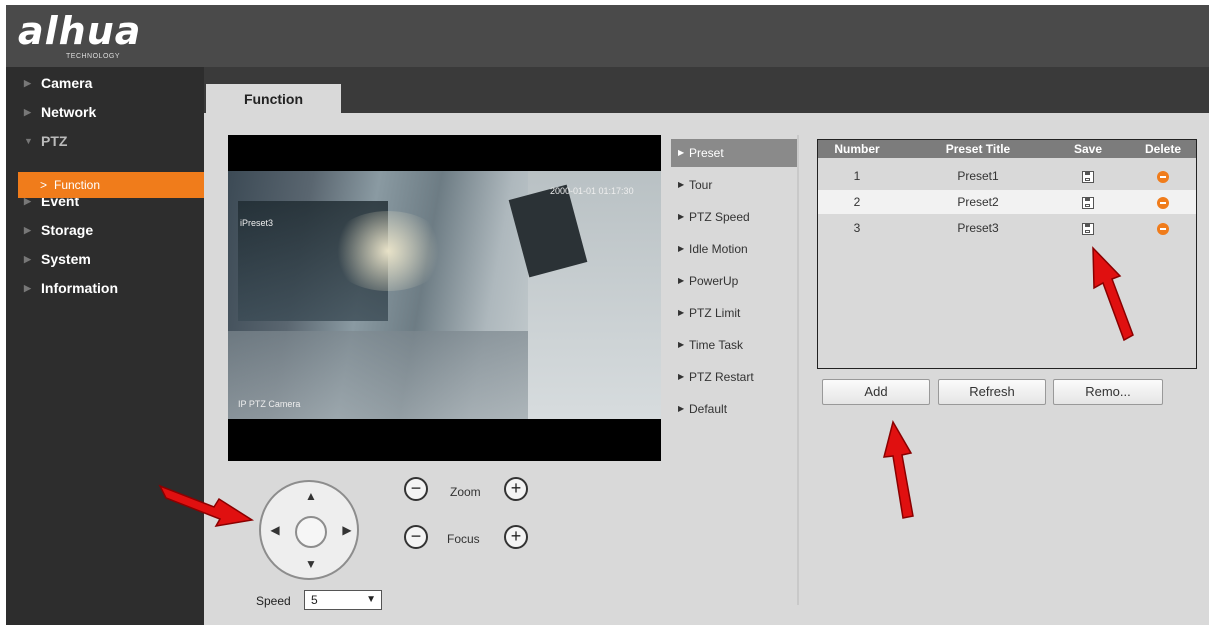 The height and width of the screenshot is (625, 1215). I want to click on menu-item-idle-motion: ▶ Idle Motion, so click(734, 249).